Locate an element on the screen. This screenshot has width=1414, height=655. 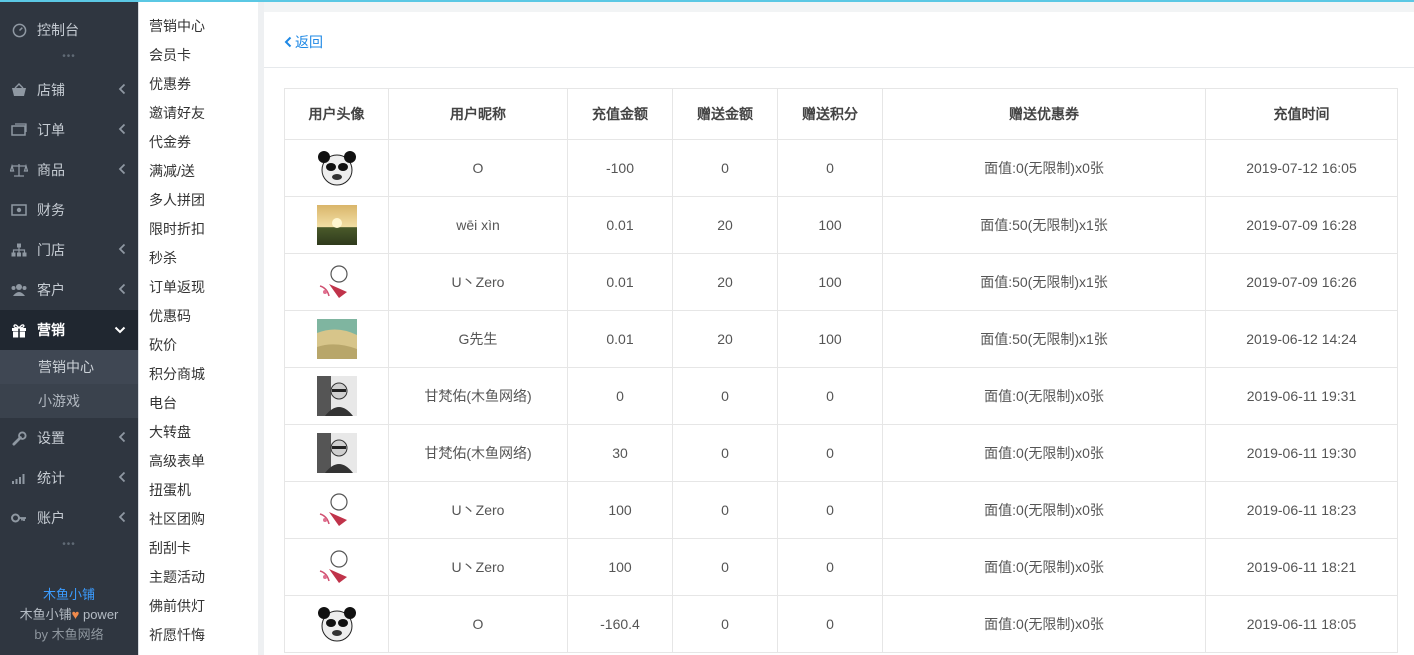
cell-nickname: wēi xìn is located at coordinates (478, 225).